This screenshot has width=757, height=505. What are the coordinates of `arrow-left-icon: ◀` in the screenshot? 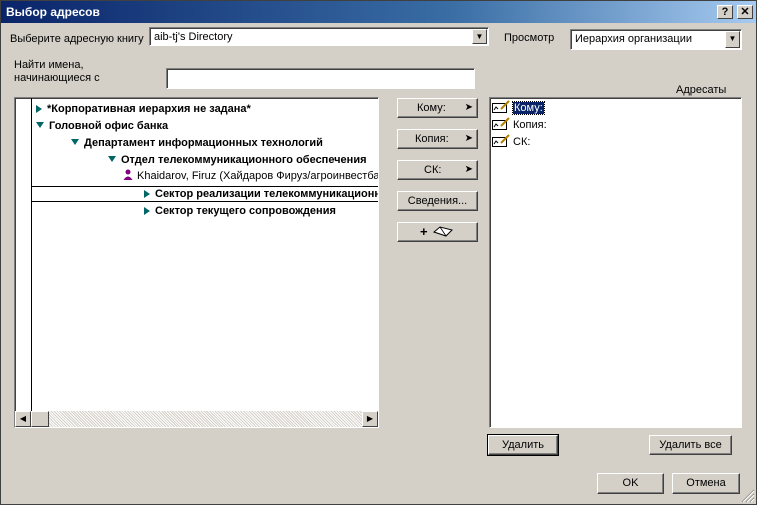 It's located at (23, 418).